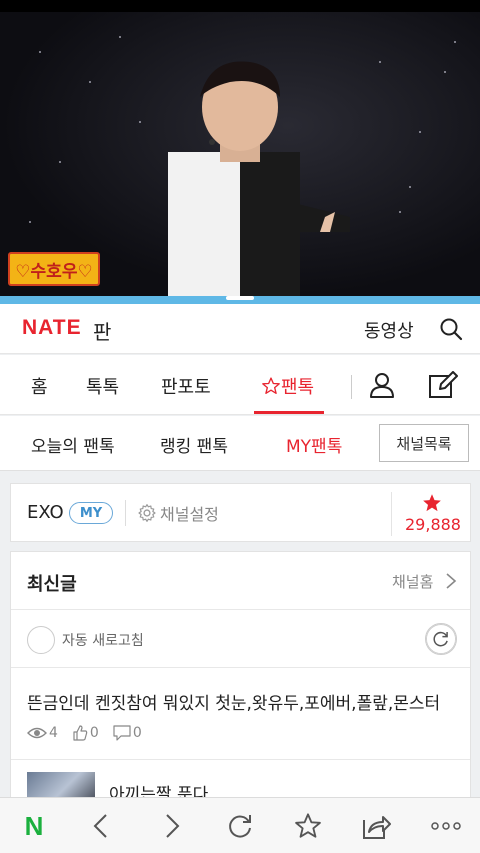 This screenshot has height=853, width=480. I want to click on channel-name: EXO, so click(45, 512).